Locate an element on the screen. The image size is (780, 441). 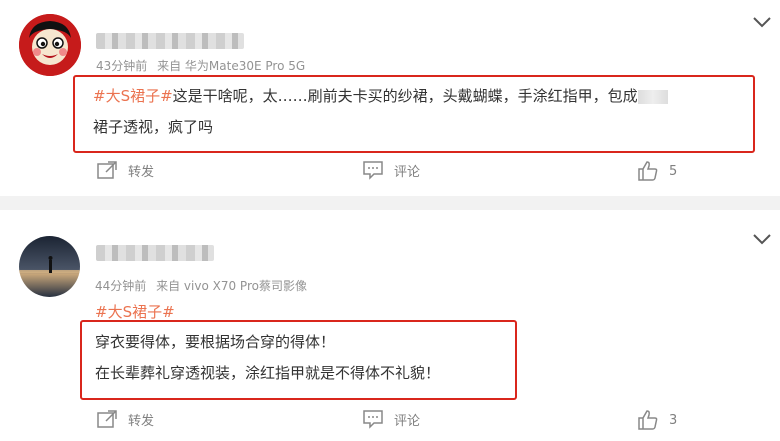
post-source: 来自 华为Mate30E Pro 5G is located at coordinates (231, 66).